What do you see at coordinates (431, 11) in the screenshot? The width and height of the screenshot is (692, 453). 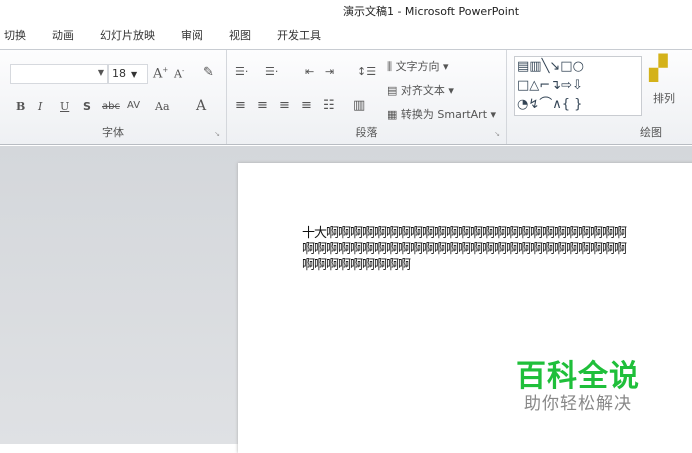 I see `window-title: 演示文稿1 - Microsoft PowerPoint` at bounding box center [431, 11].